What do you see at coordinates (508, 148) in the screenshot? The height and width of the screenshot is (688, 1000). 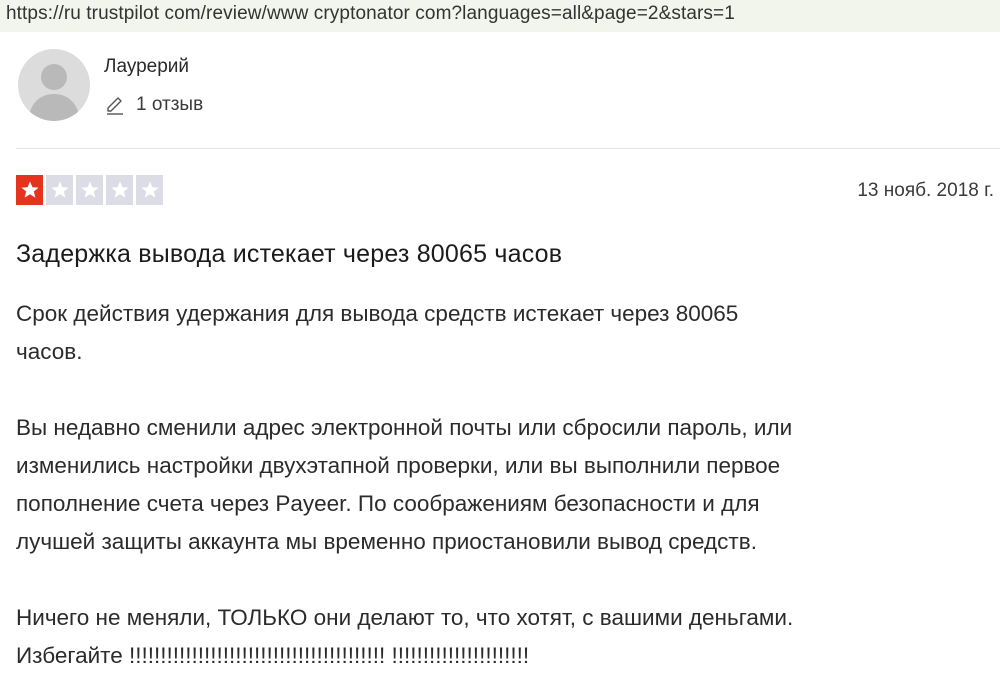 I see `divider` at bounding box center [508, 148].